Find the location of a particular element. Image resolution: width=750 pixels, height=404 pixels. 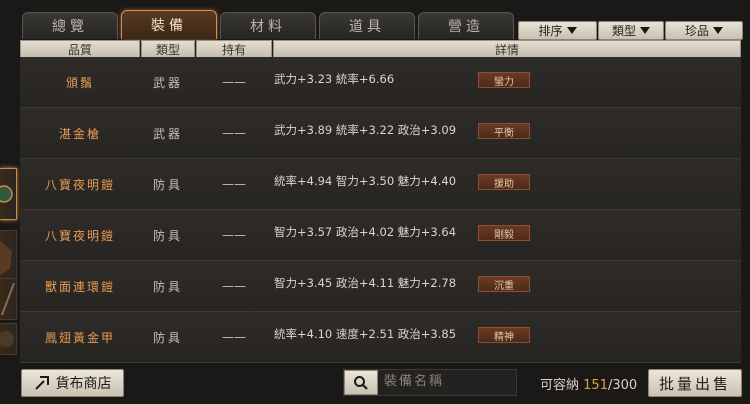

tab-equipment: 裝備 is located at coordinates (169, 24).